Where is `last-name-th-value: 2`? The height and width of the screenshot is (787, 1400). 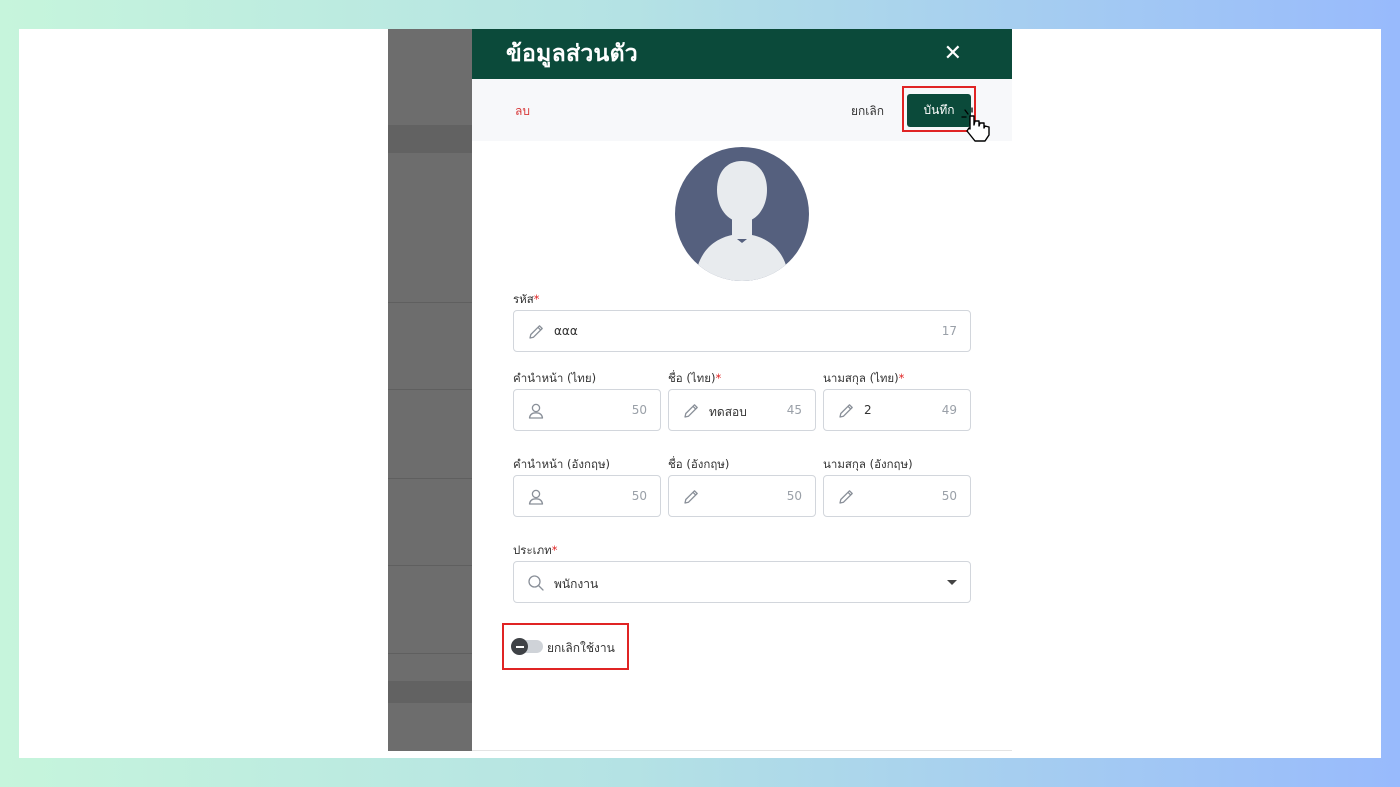 last-name-th-value: 2 is located at coordinates (868, 410).